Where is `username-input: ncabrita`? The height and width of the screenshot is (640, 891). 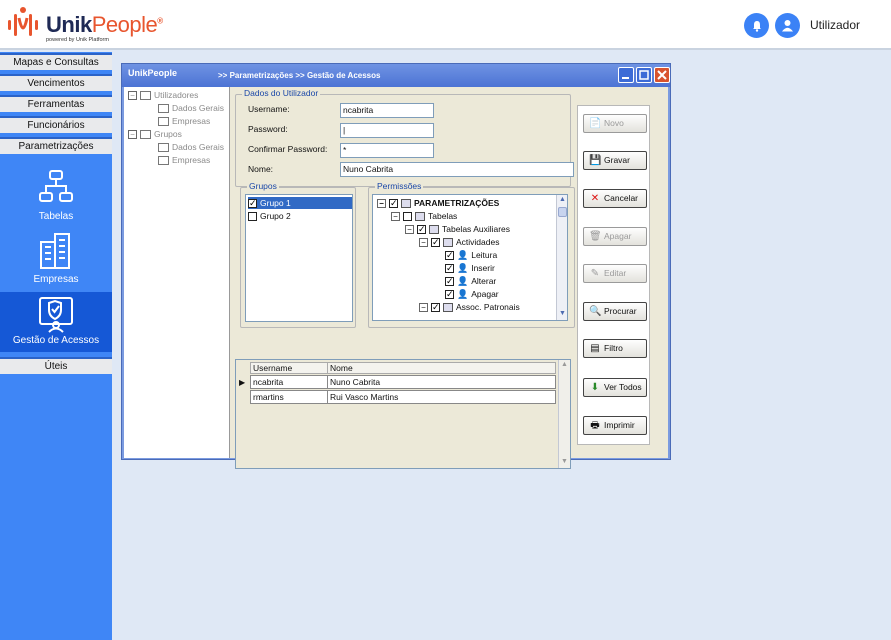
username-input: ncabrita is located at coordinates (387, 110).